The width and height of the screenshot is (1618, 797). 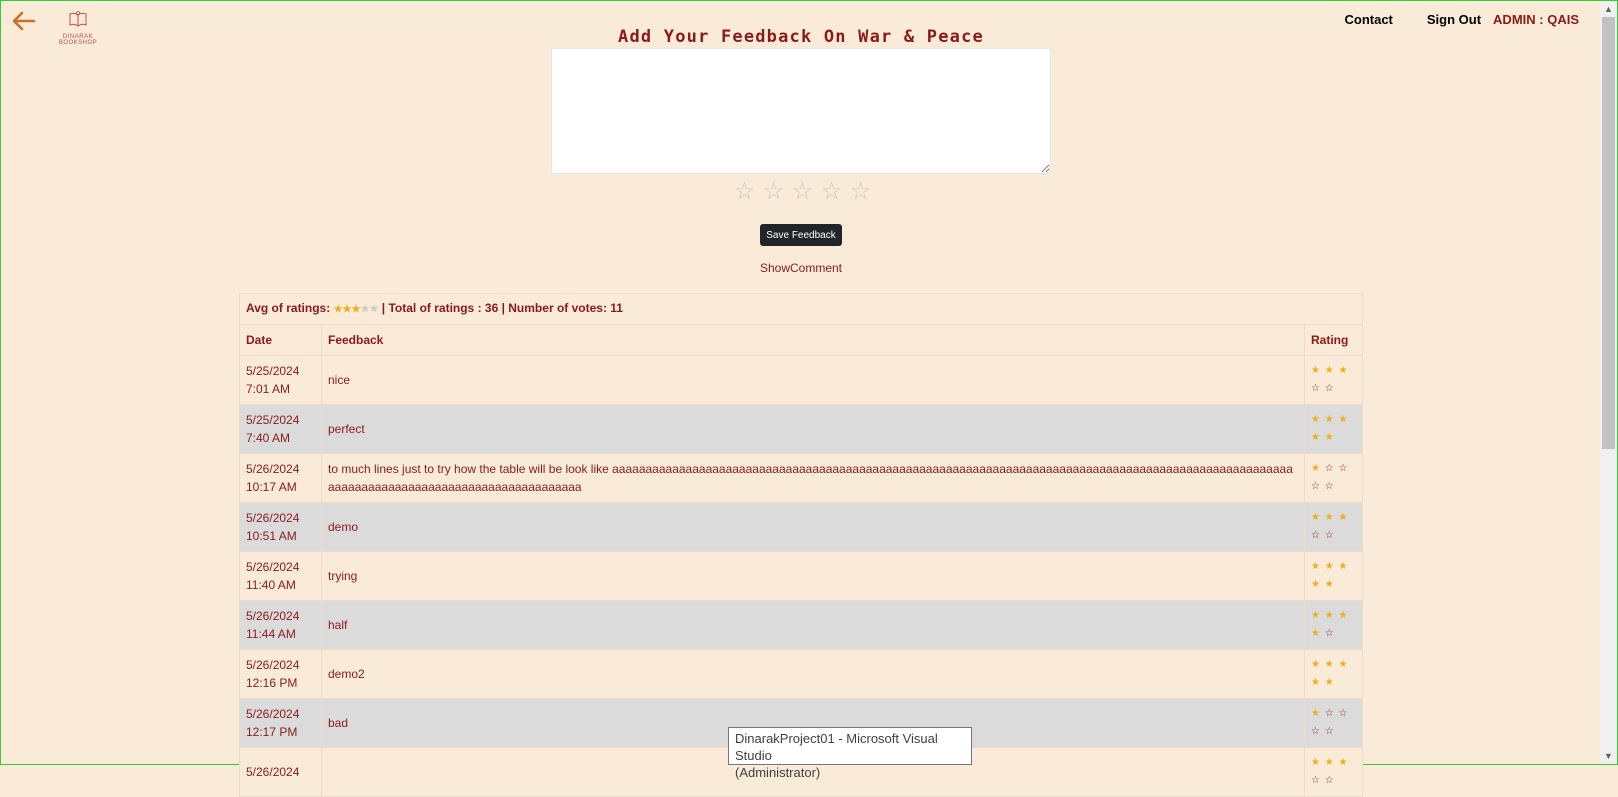 I want to click on rating-stars: ★ ★ ★ ☆ ☆, so click(x=1333, y=527).